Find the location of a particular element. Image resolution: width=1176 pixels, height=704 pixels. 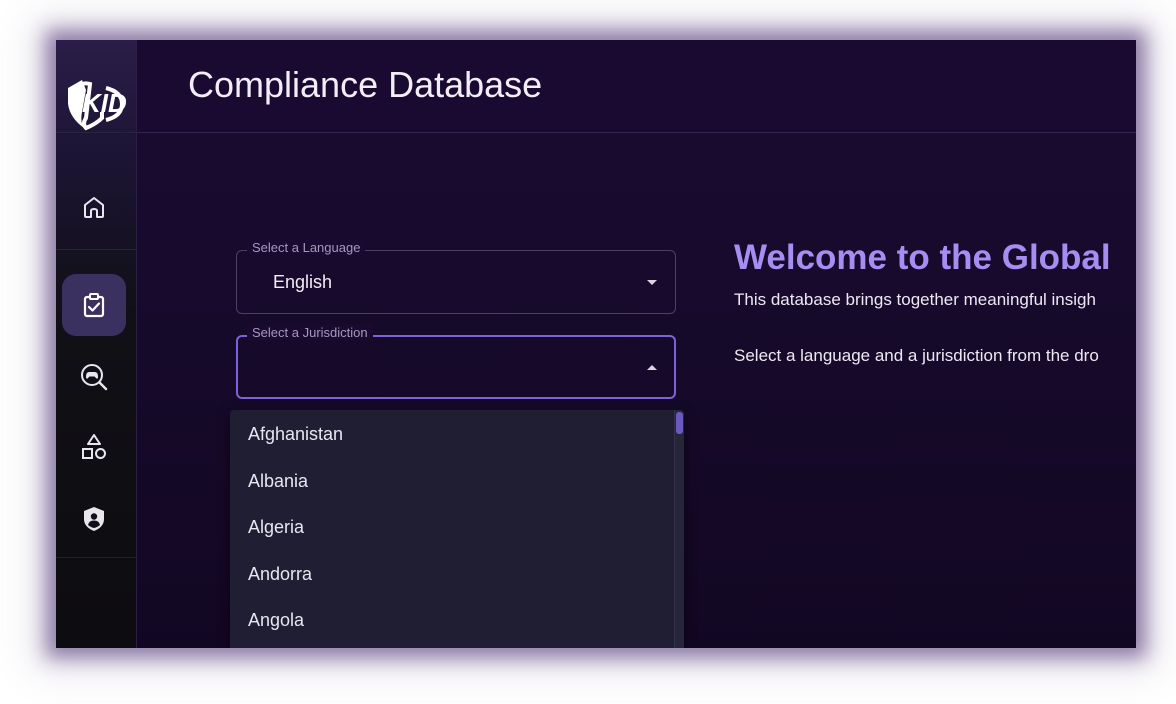

scrollbar-thumb is located at coordinates (679, 423).